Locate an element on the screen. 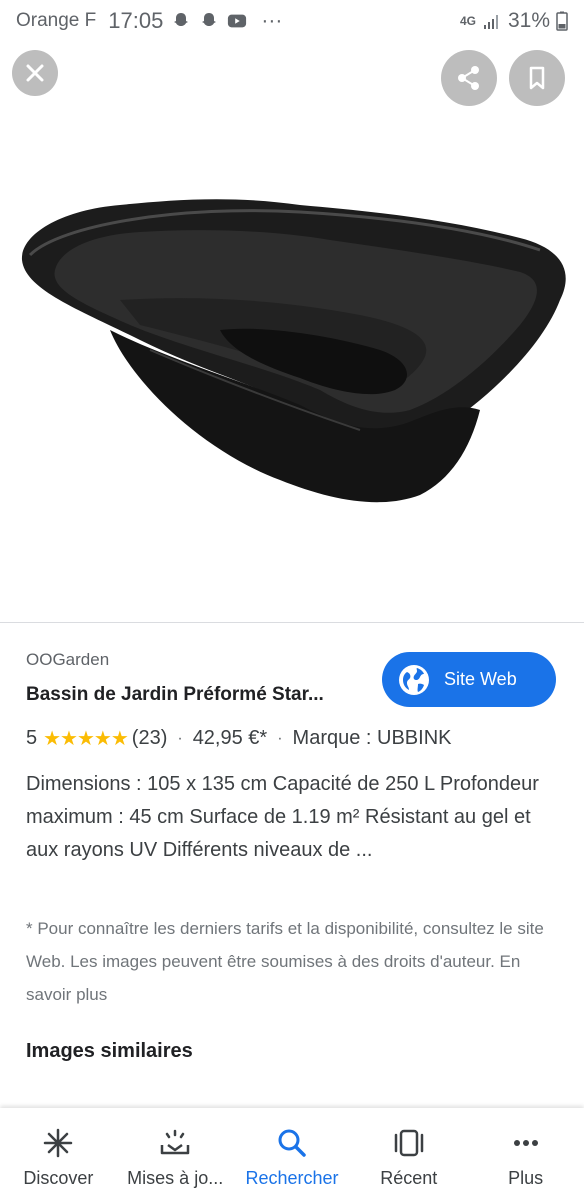 This screenshot has height=1200, width=584. bookmark-button is located at coordinates (537, 78).